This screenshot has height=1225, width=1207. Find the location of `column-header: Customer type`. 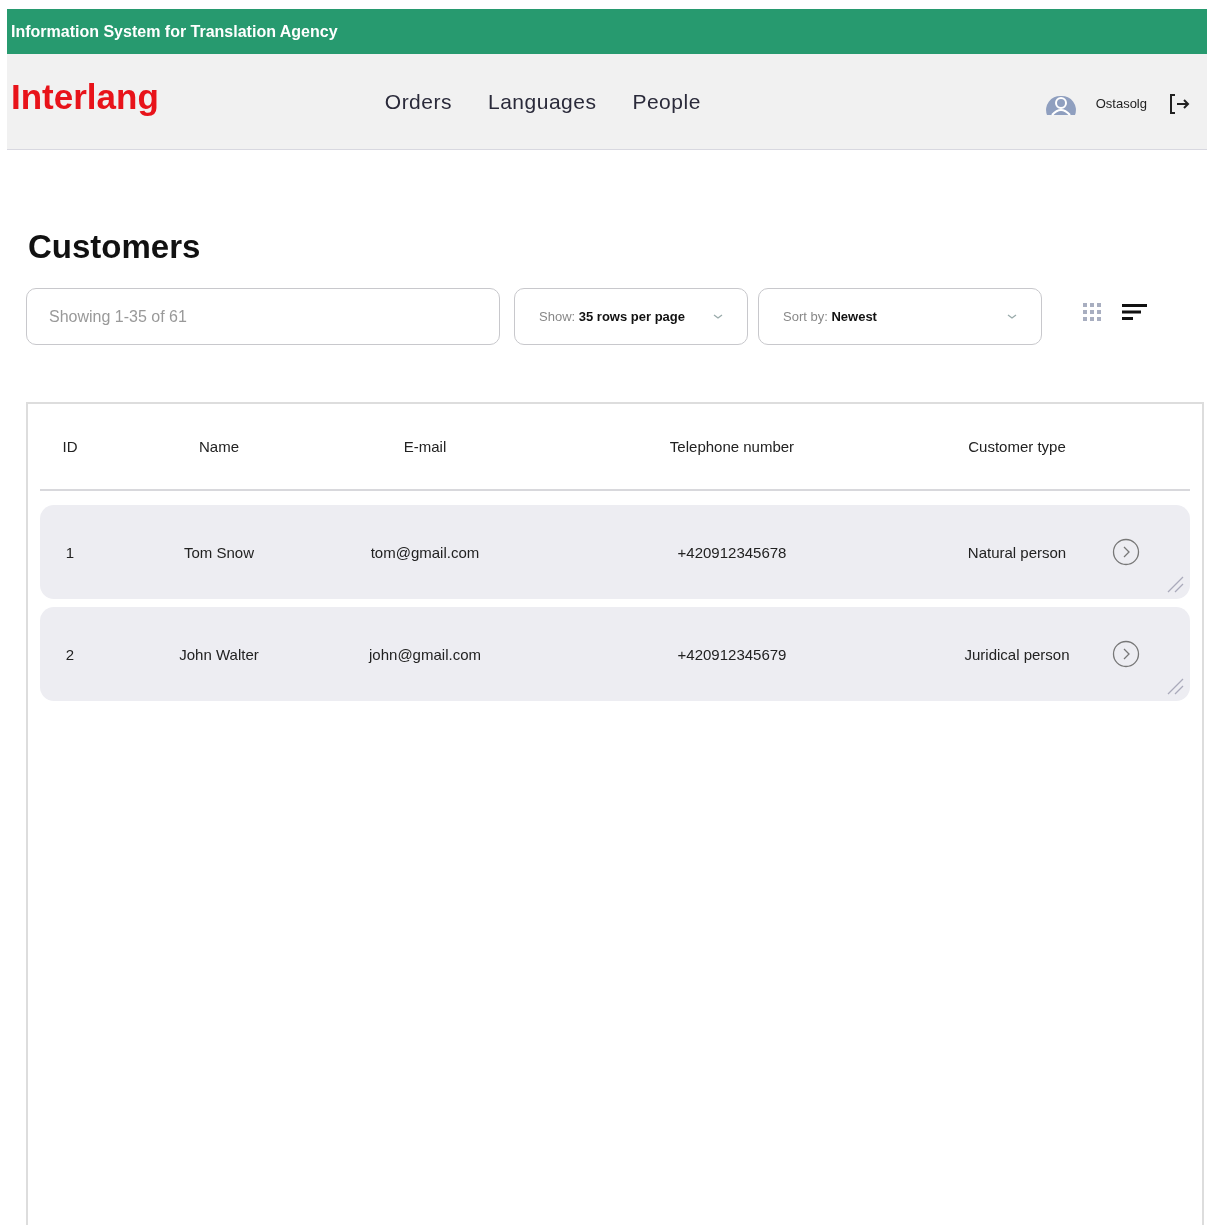

column-header: Customer type is located at coordinates (1017, 446).